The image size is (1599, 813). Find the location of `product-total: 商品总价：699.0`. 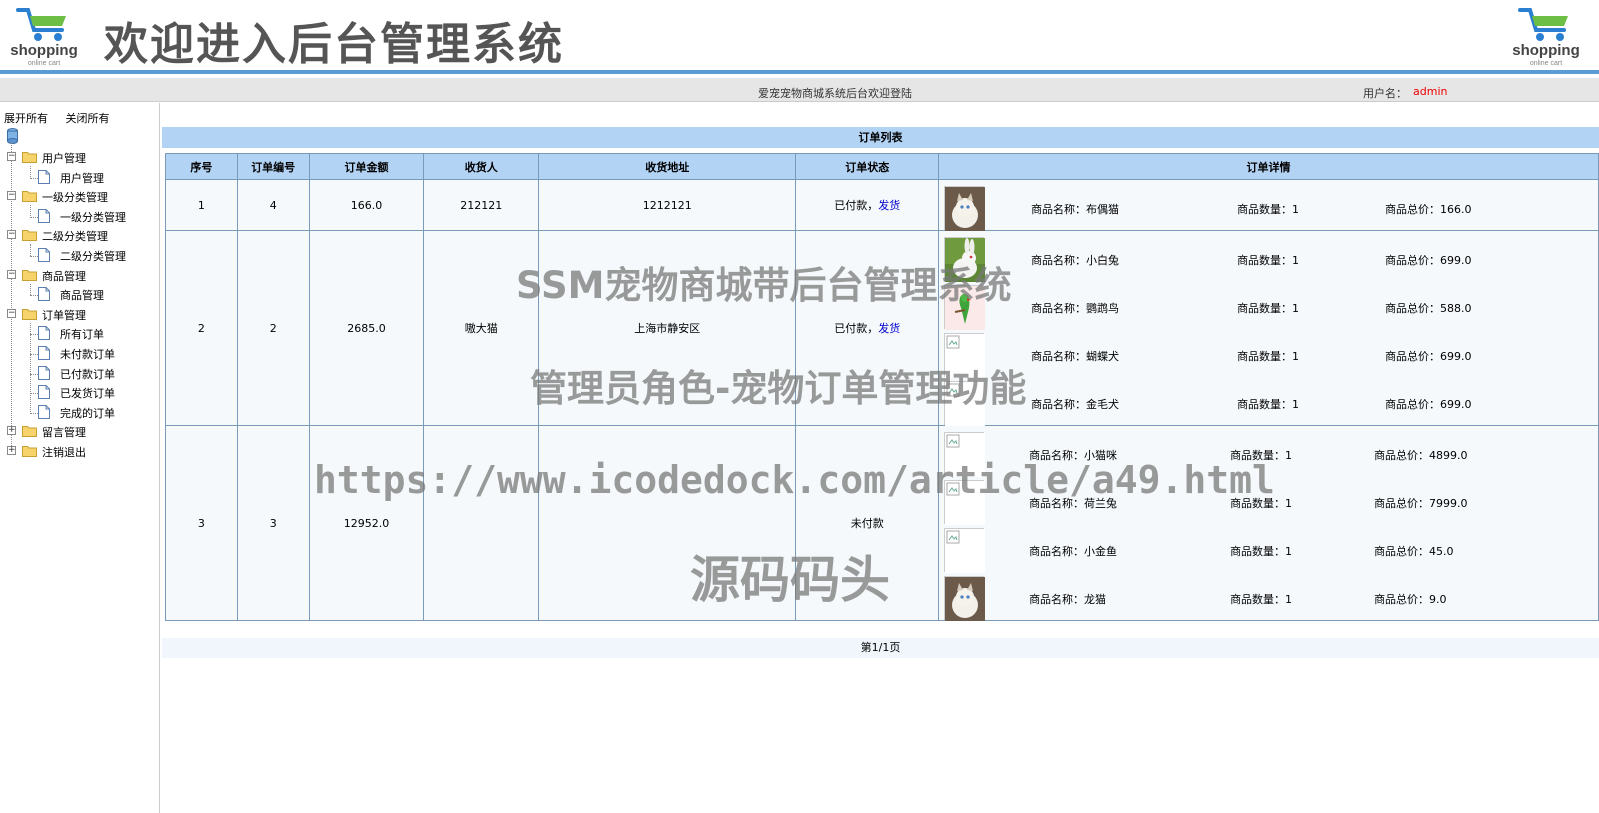

product-total: 商品总价：699.0 is located at coordinates (1428, 260).